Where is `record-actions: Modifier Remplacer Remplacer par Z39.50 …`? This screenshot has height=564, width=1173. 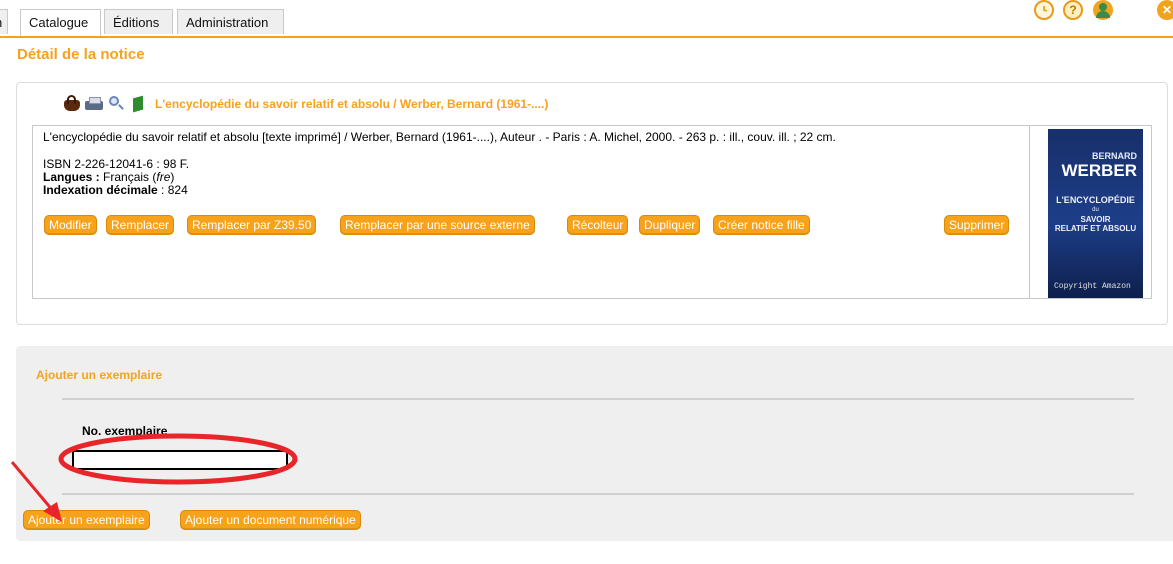
record-actions: Modifier Remplacer Remplacer par Z39.50 … is located at coordinates (531, 225).